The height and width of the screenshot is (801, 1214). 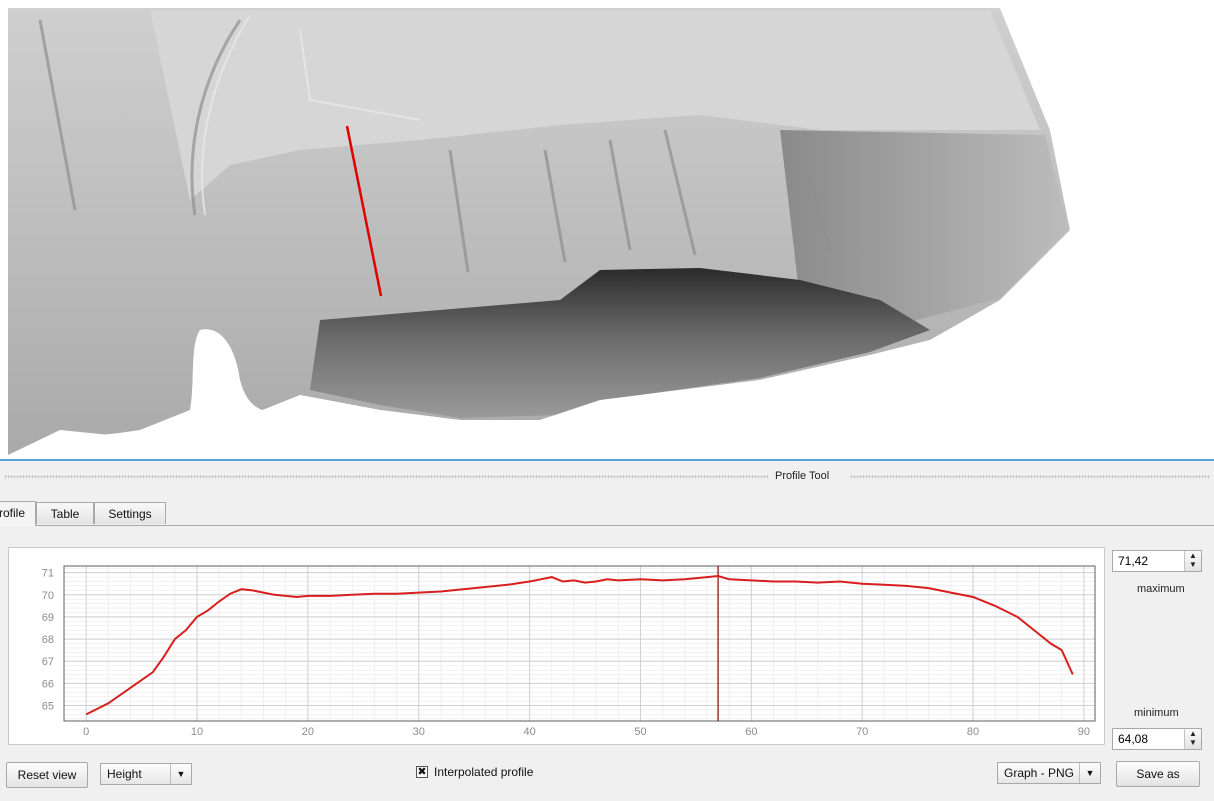 I want to click on tab-bar: Profile Table Settings, so click(x=607, y=513).